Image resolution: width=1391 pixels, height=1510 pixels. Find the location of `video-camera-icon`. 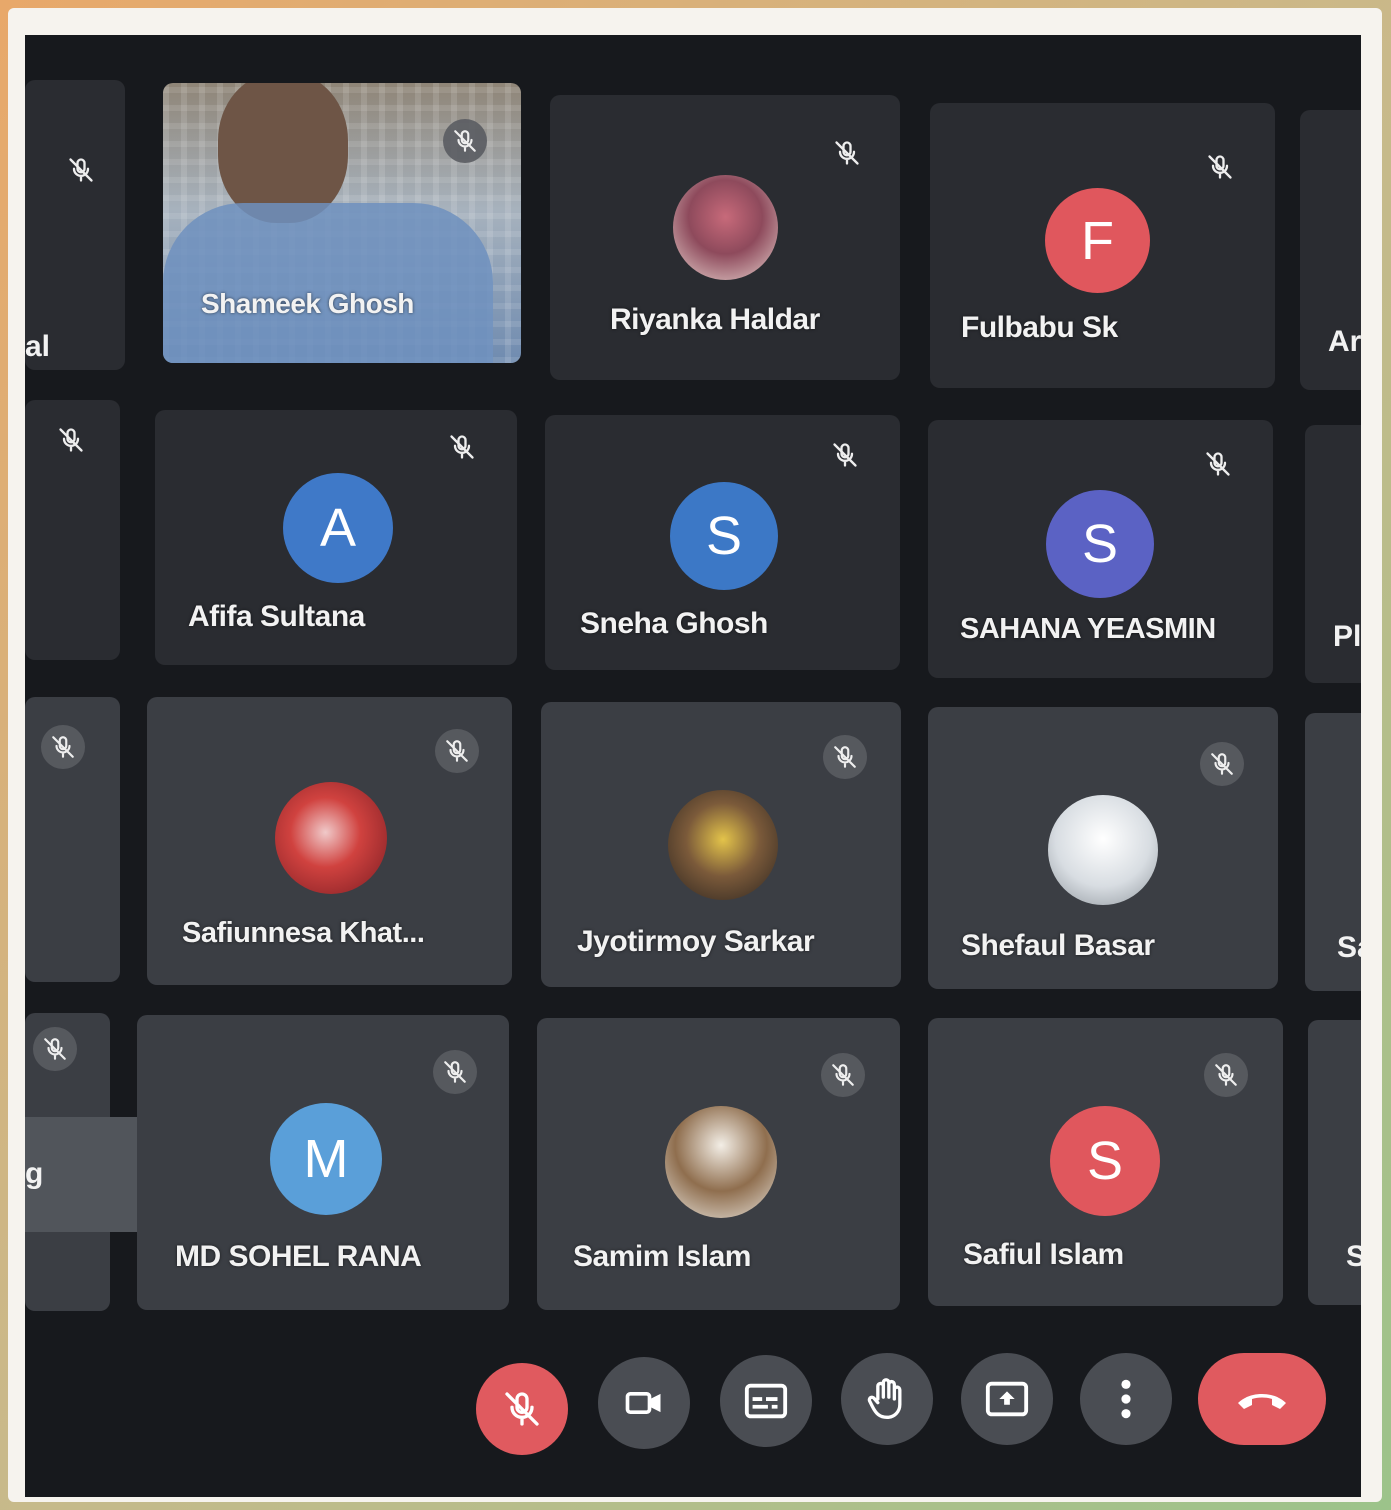

video-camera-icon is located at coordinates (643, 1403).